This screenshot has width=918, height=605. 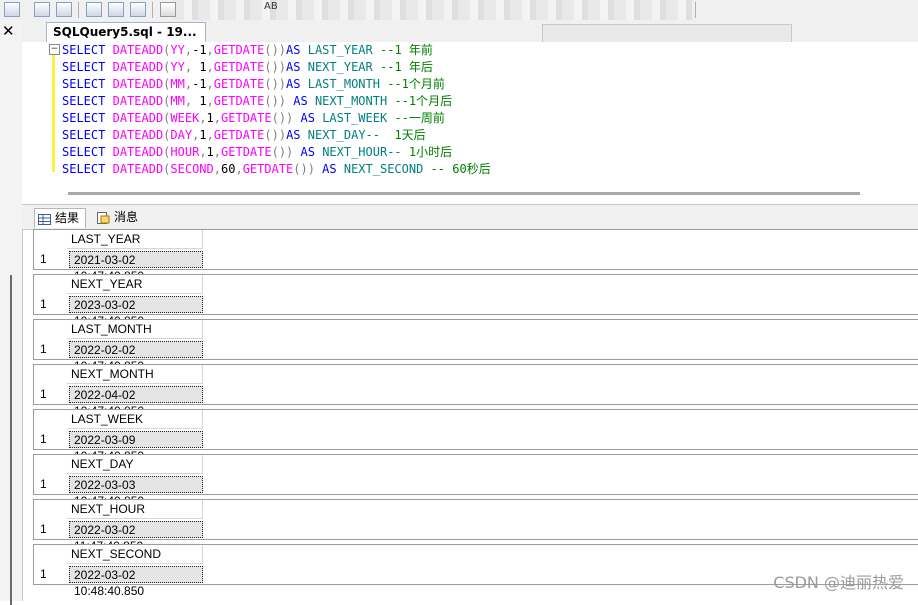 I want to click on code-token-alias: LAST_YEAR, so click(x=340, y=50).